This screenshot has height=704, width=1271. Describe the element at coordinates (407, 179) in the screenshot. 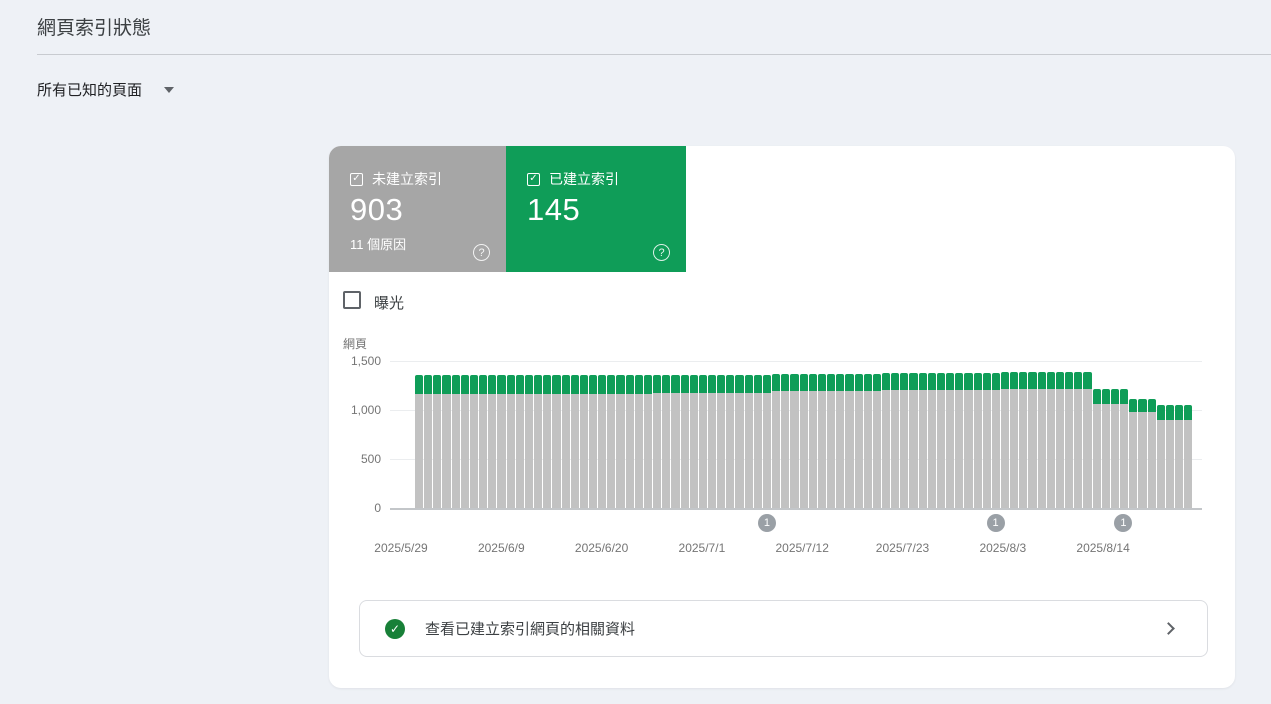

I see `not-indexed-label: 未建立索引` at that location.